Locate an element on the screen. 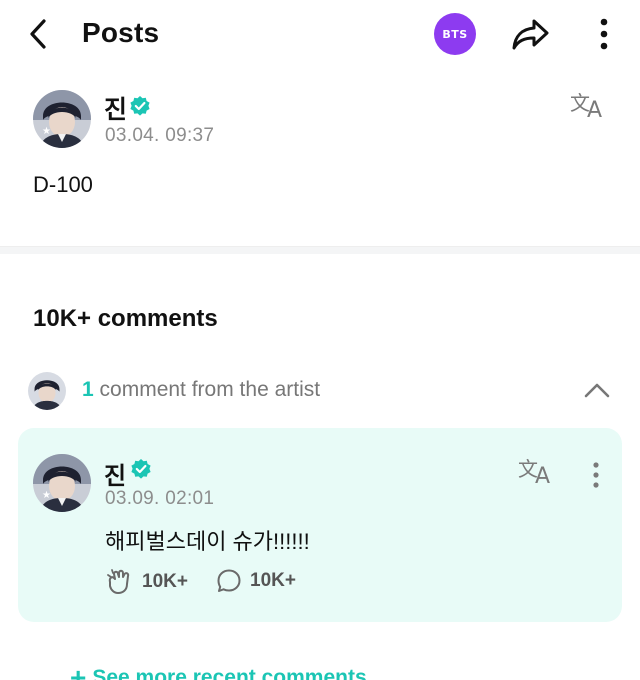 The width and height of the screenshot is (640, 680). top-bar: Posts BTS is located at coordinates (320, 34).